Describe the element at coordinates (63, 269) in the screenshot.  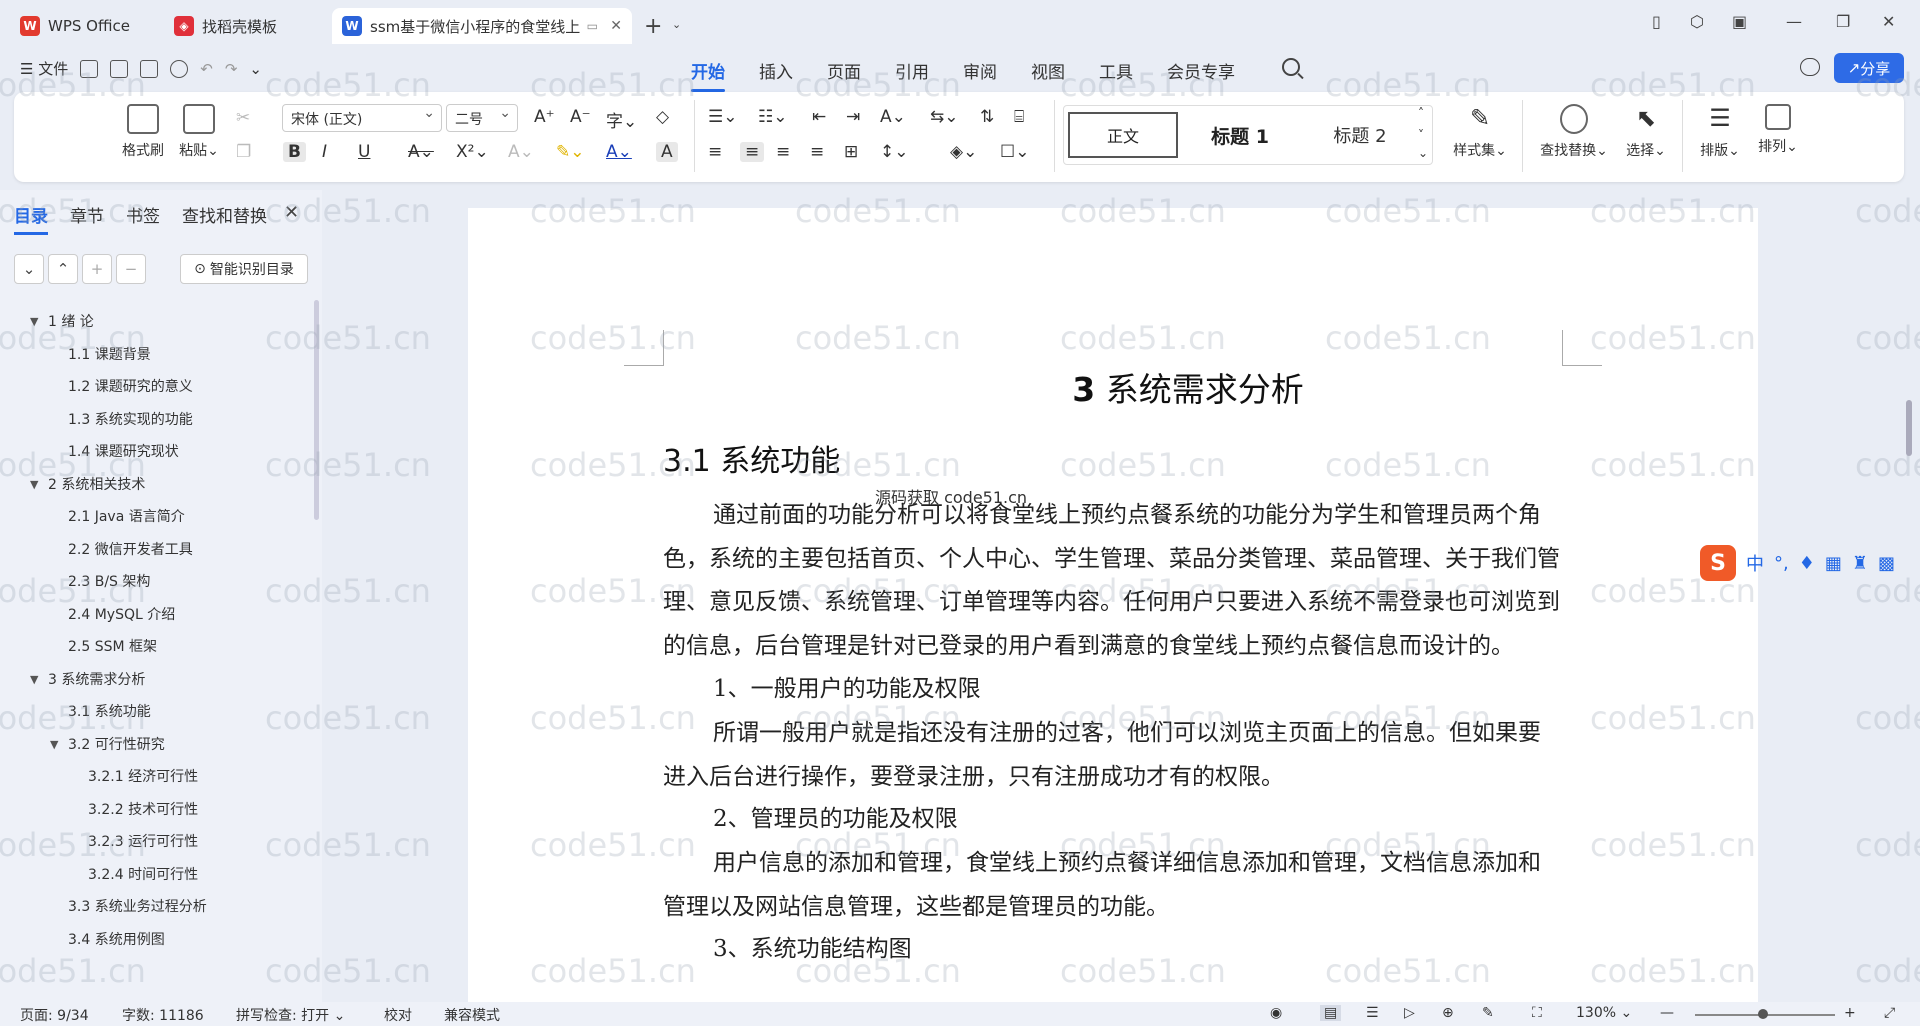
I see `collapse-up-icon: ⌃` at that location.